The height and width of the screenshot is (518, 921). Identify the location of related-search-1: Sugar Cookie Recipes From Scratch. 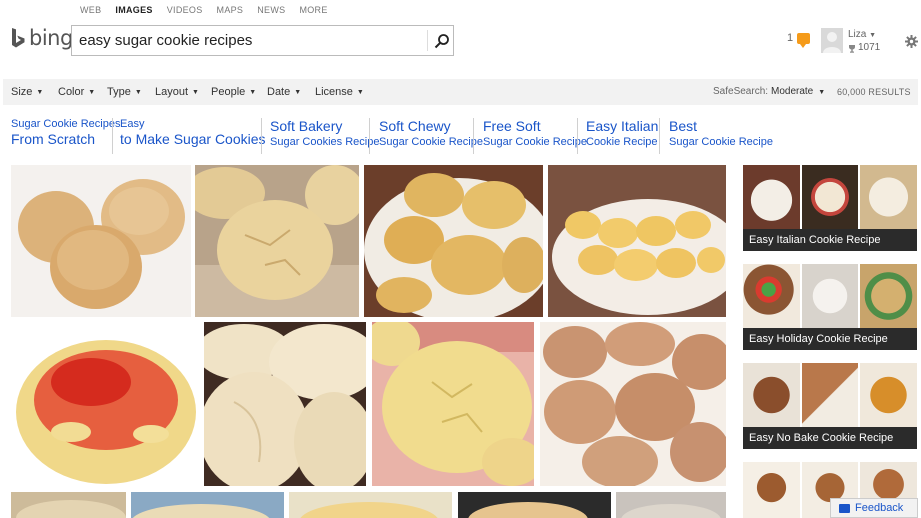
(65, 133).